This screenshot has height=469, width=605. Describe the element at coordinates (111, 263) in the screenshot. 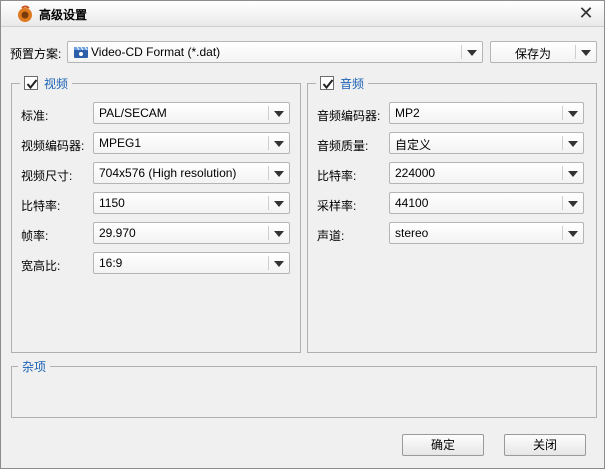

I see `video-aspect-value: 16:9` at that location.